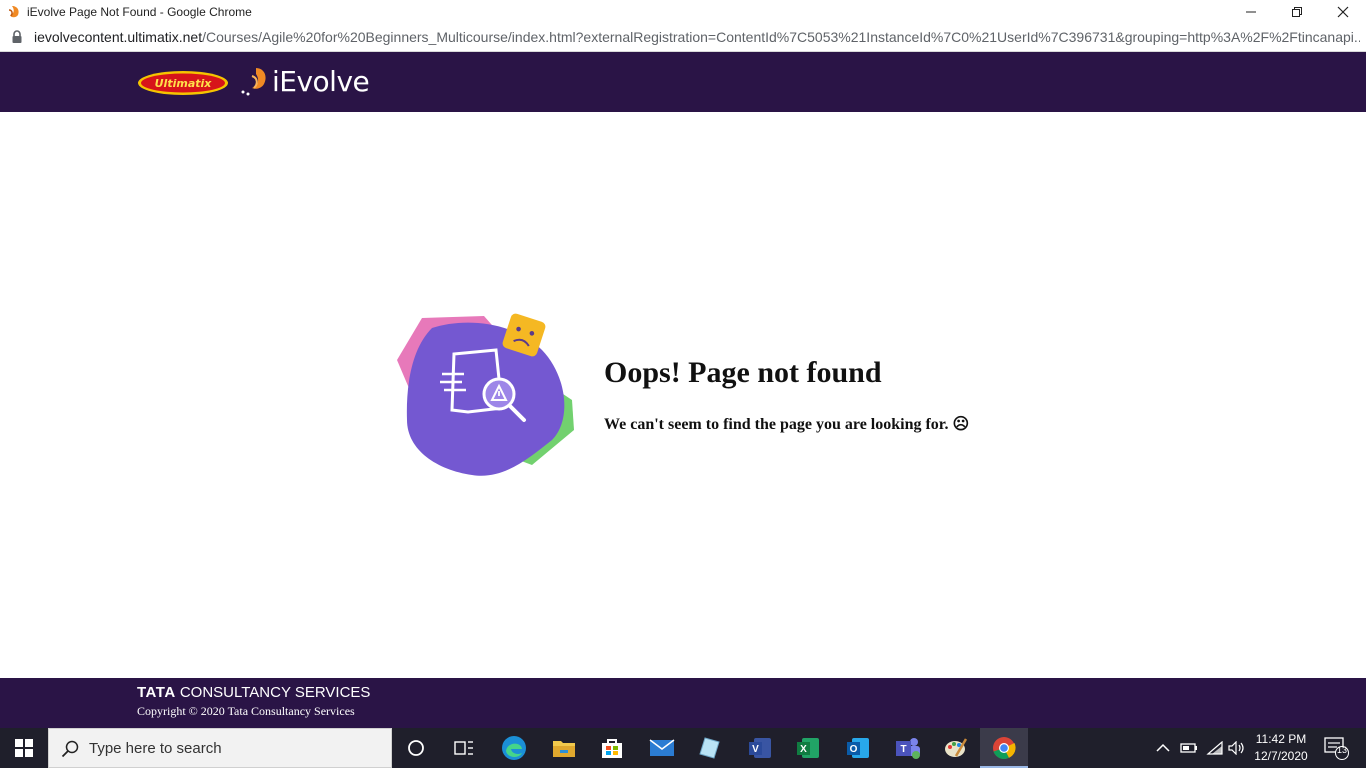  I want to click on chrome-icon, so click(1004, 748).